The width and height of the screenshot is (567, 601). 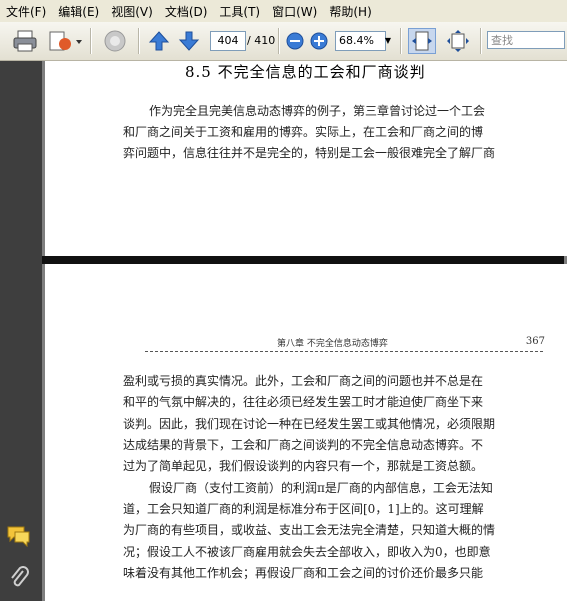 I want to click on attach-button, so click(x=64, y=41).